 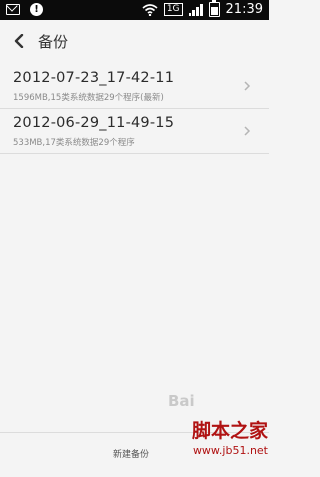 I want to click on mail-icon, so click(x=13, y=9).